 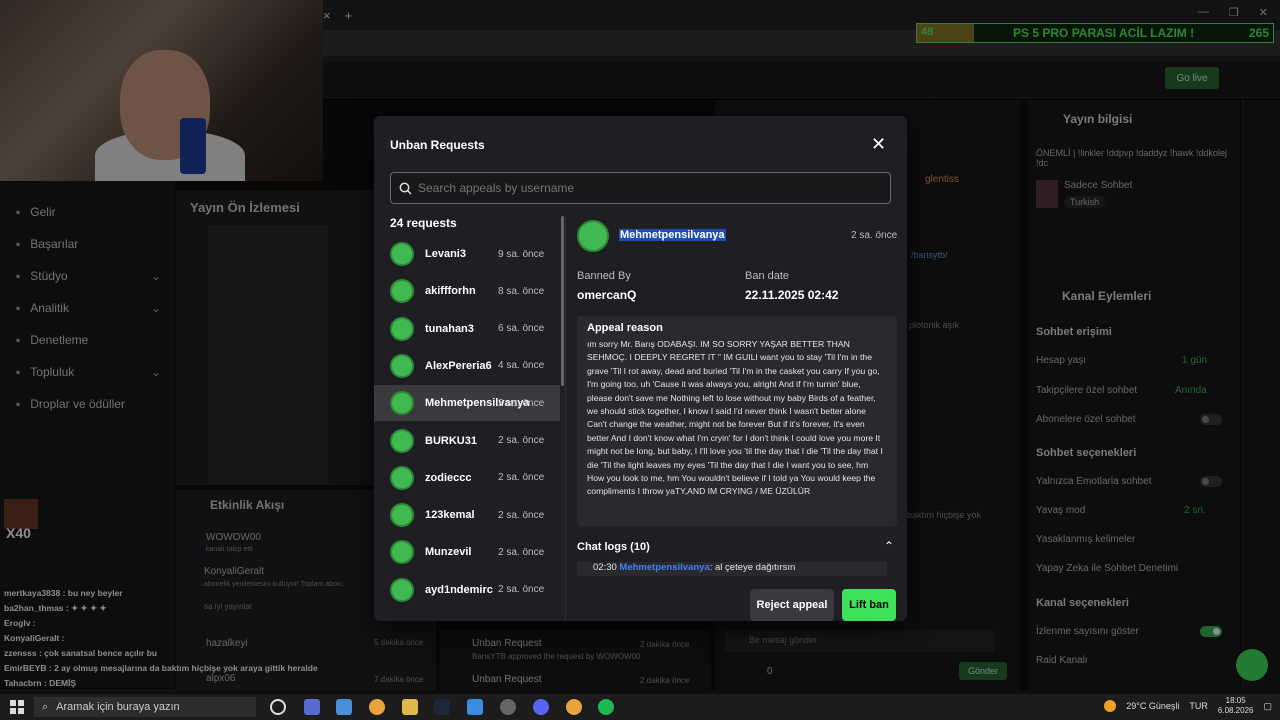 I want to click on request-row: AlexPereria6 4 sa. önce, so click(x=467, y=366).